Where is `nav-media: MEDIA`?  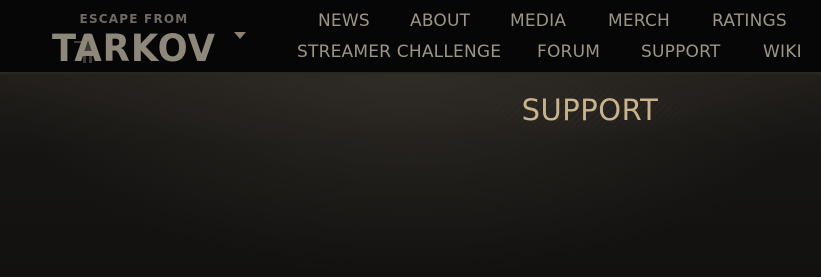
nav-media: MEDIA is located at coordinates (538, 21).